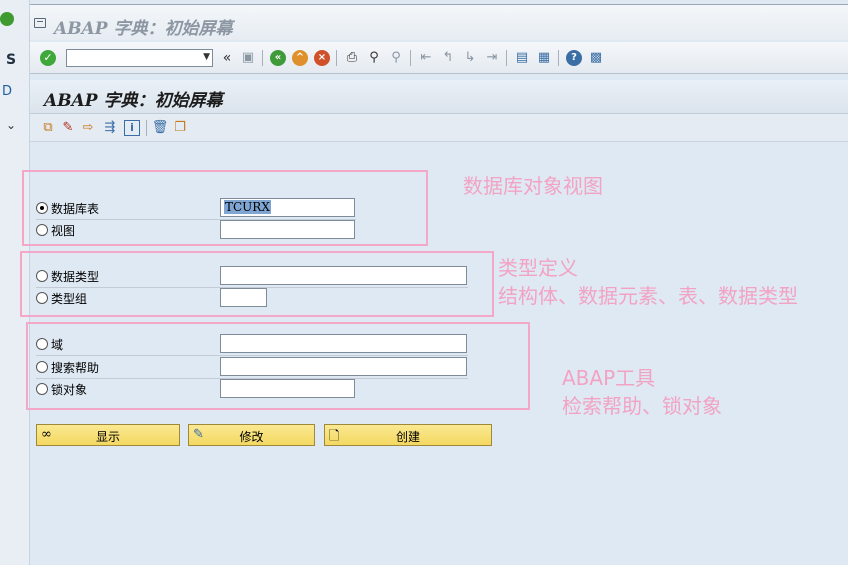 This screenshot has width=848, height=565. What do you see at coordinates (110, 128) in the screenshot?
I see `activate-icon: ⇶` at bounding box center [110, 128].